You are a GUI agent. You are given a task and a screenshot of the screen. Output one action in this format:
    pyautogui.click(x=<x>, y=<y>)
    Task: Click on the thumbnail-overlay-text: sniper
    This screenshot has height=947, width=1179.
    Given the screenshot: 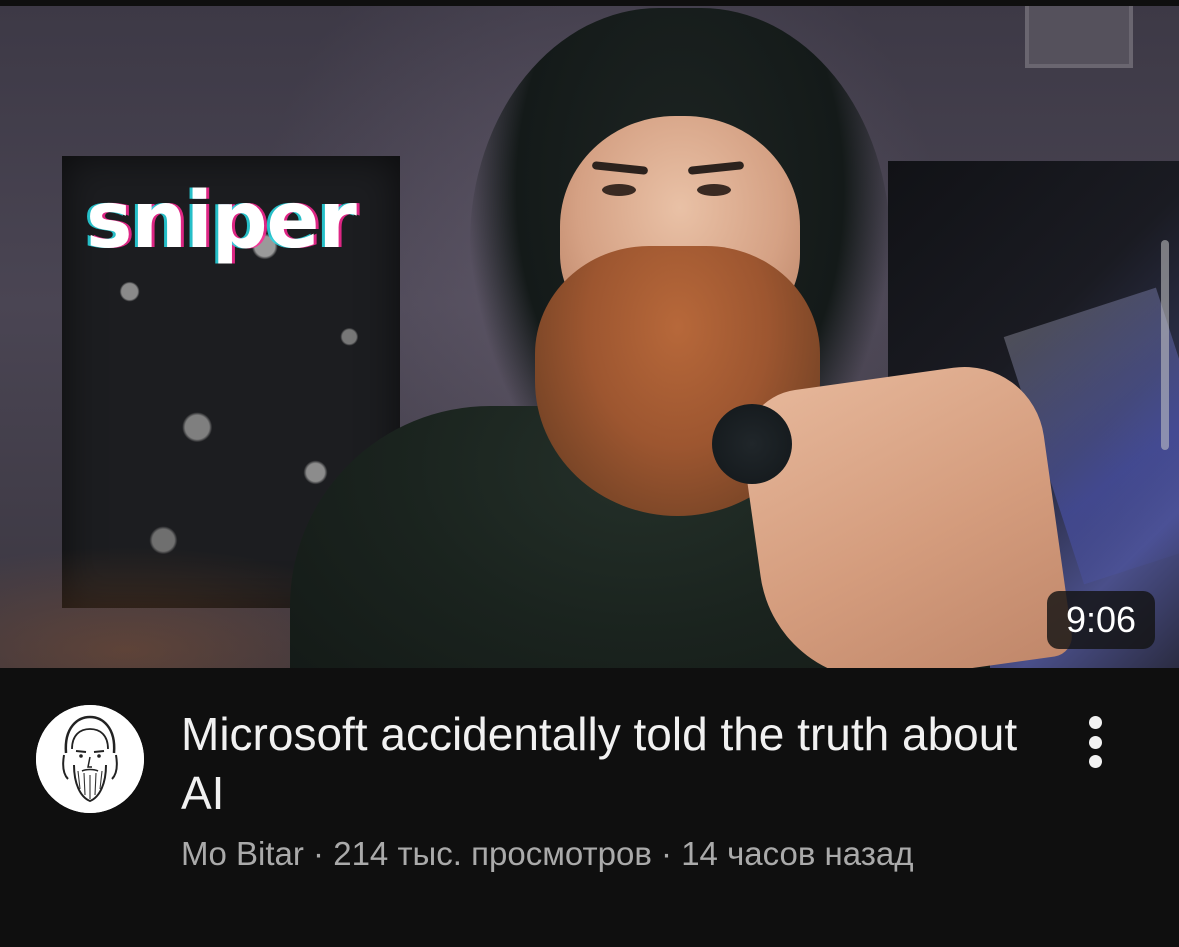 What is the action you would take?
    pyautogui.click(x=221, y=221)
    